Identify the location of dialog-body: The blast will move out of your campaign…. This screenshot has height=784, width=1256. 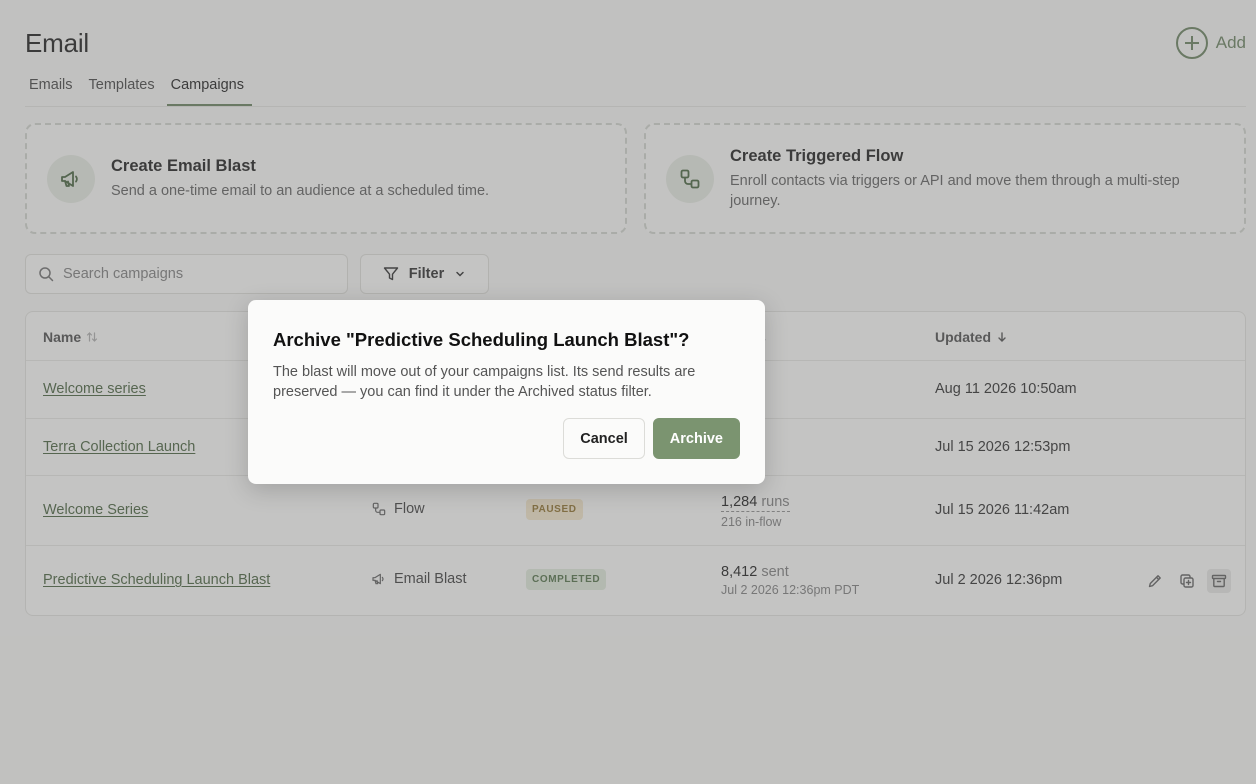
(484, 382).